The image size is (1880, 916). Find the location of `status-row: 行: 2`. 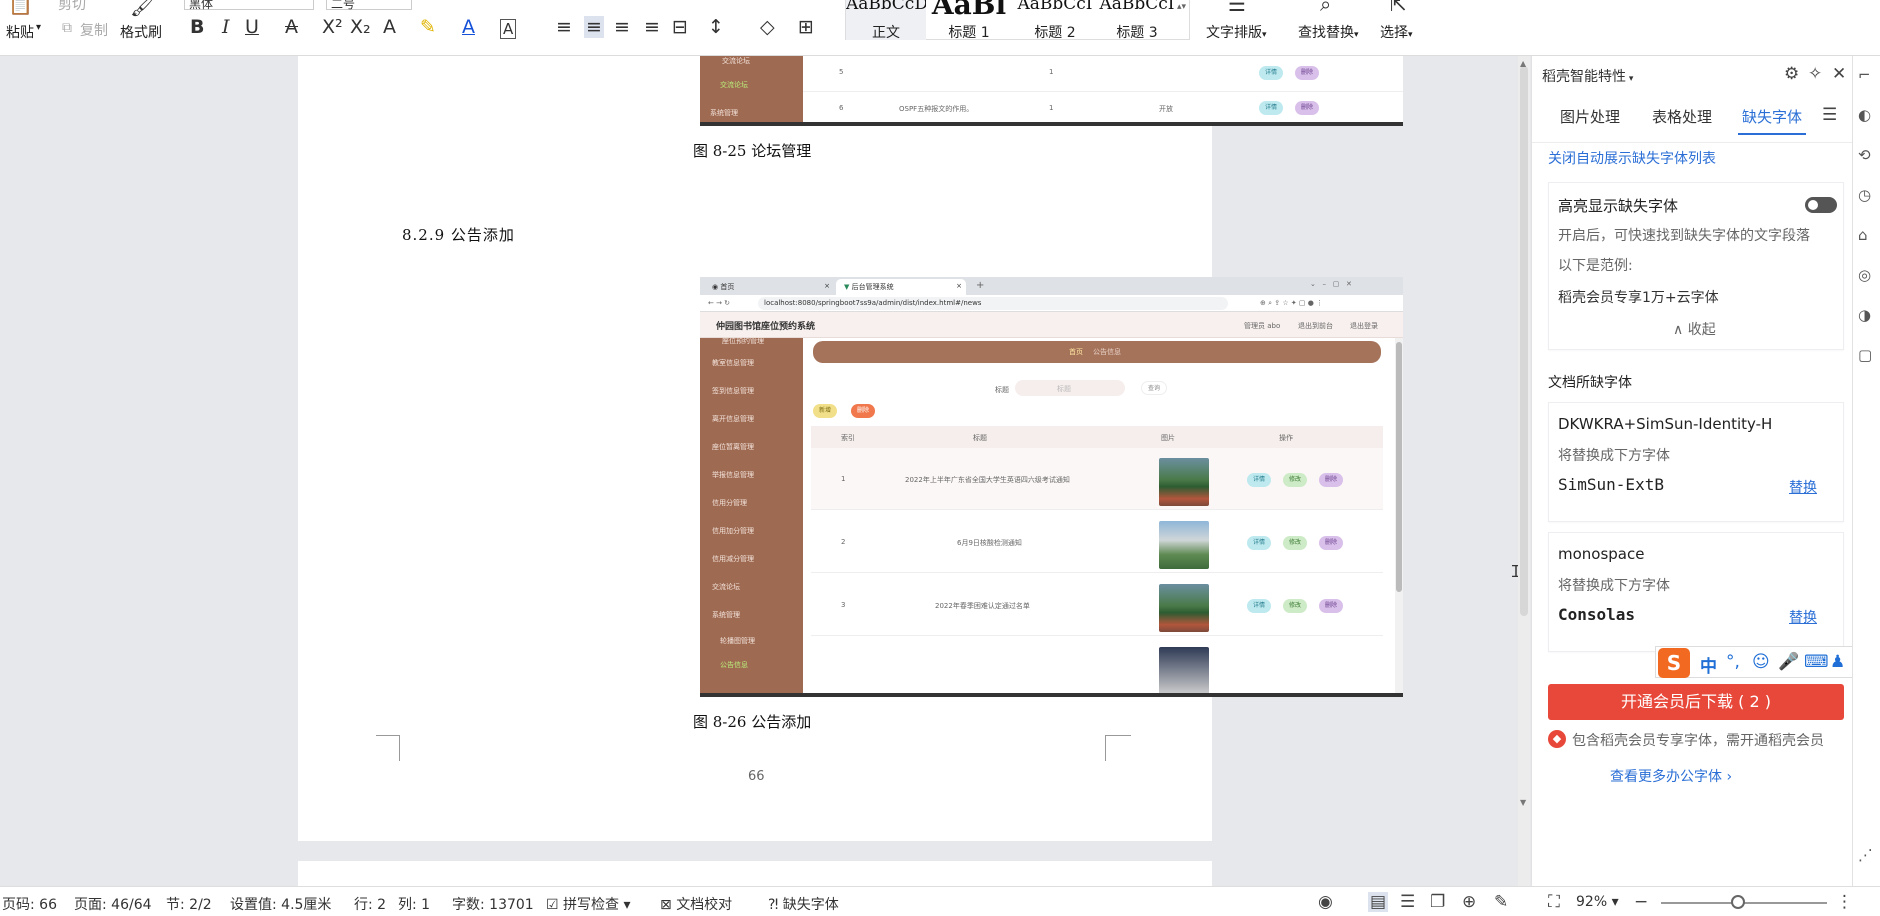

status-row: 行: 2 is located at coordinates (370, 904).